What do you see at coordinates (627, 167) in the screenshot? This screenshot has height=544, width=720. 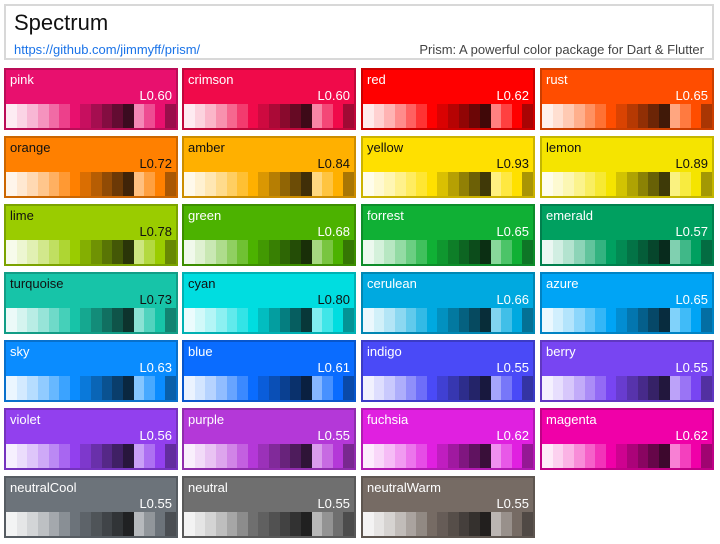 I see `palette-card-lemon: lemon L0.89` at bounding box center [627, 167].